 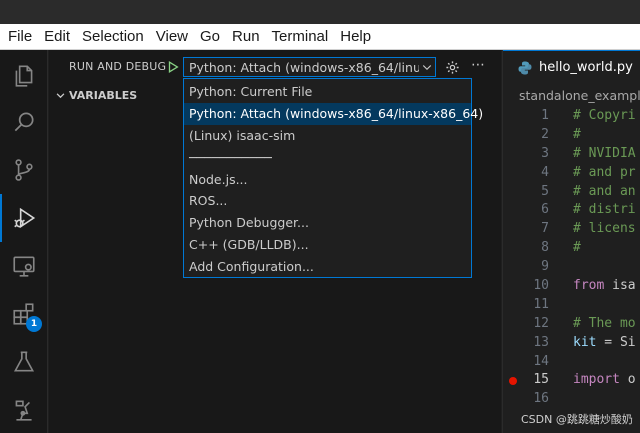 I want to click on code-text: from isa, so click(x=604, y=285).